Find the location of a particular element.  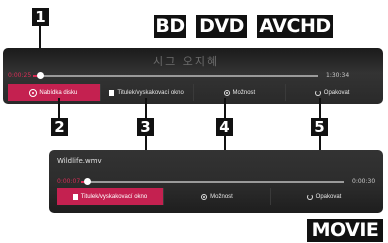

bd-format-label: BD is located at coordinates (170, 26).